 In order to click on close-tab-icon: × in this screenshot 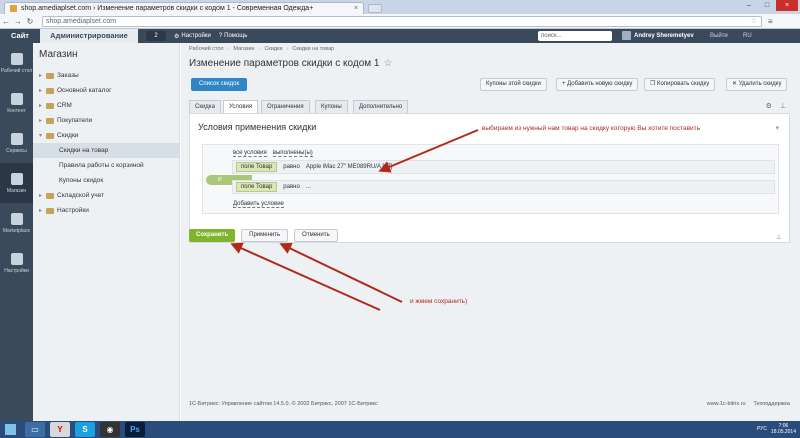, I will do `click(356, 8)`.